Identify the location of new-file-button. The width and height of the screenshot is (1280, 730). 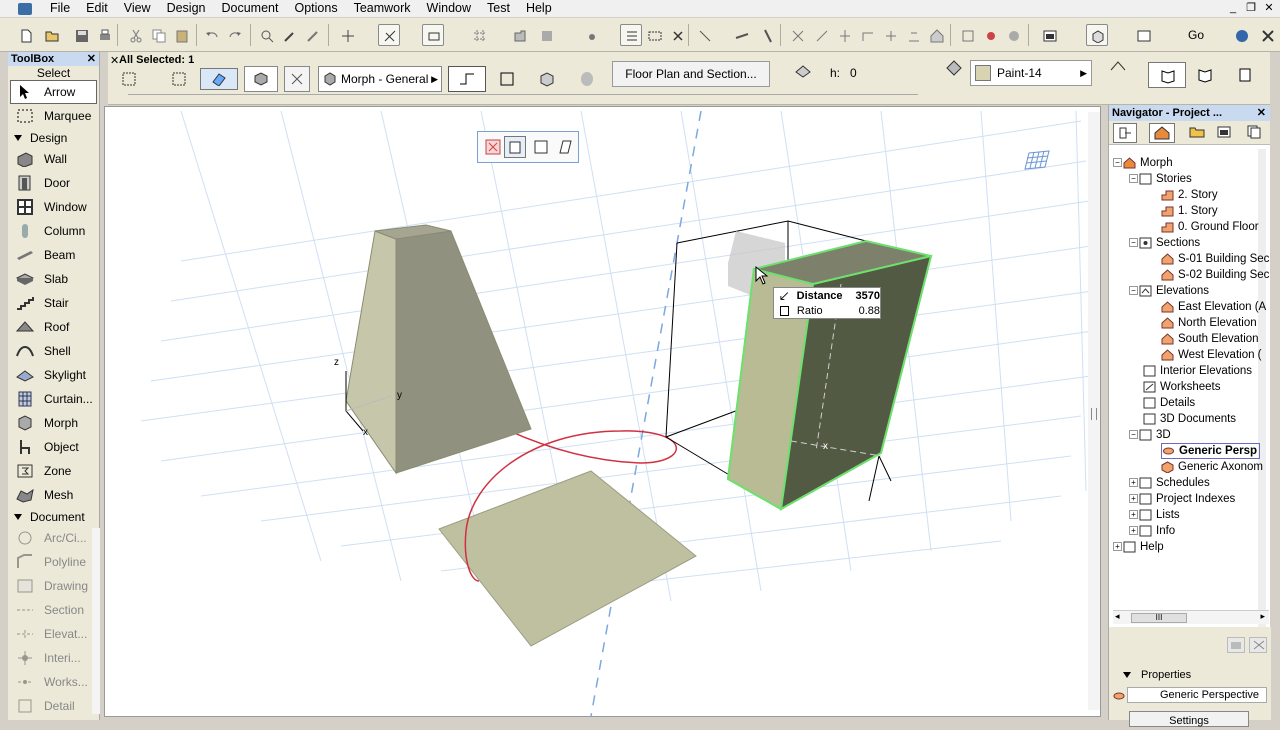
(25, 35).